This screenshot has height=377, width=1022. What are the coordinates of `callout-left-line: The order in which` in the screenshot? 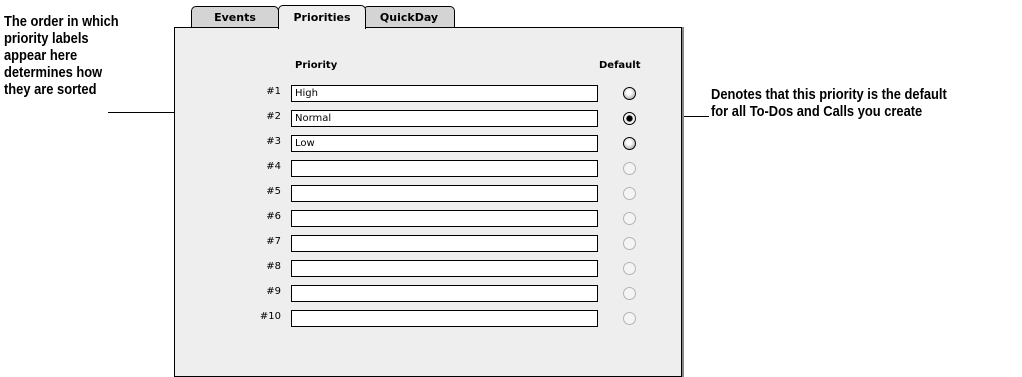 It's located at (61, 21).